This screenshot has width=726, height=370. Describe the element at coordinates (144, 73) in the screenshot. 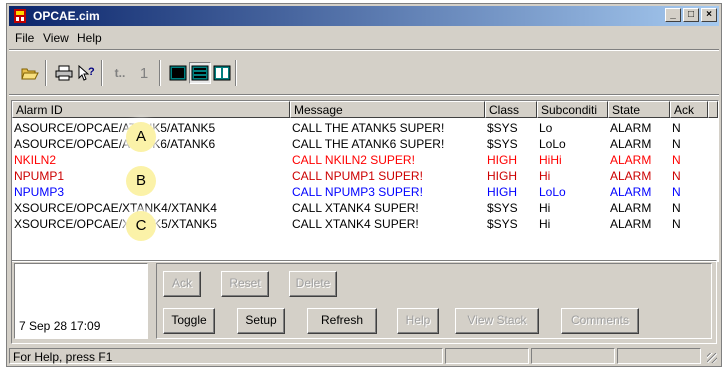

I see `one-icon: 1` at that location.